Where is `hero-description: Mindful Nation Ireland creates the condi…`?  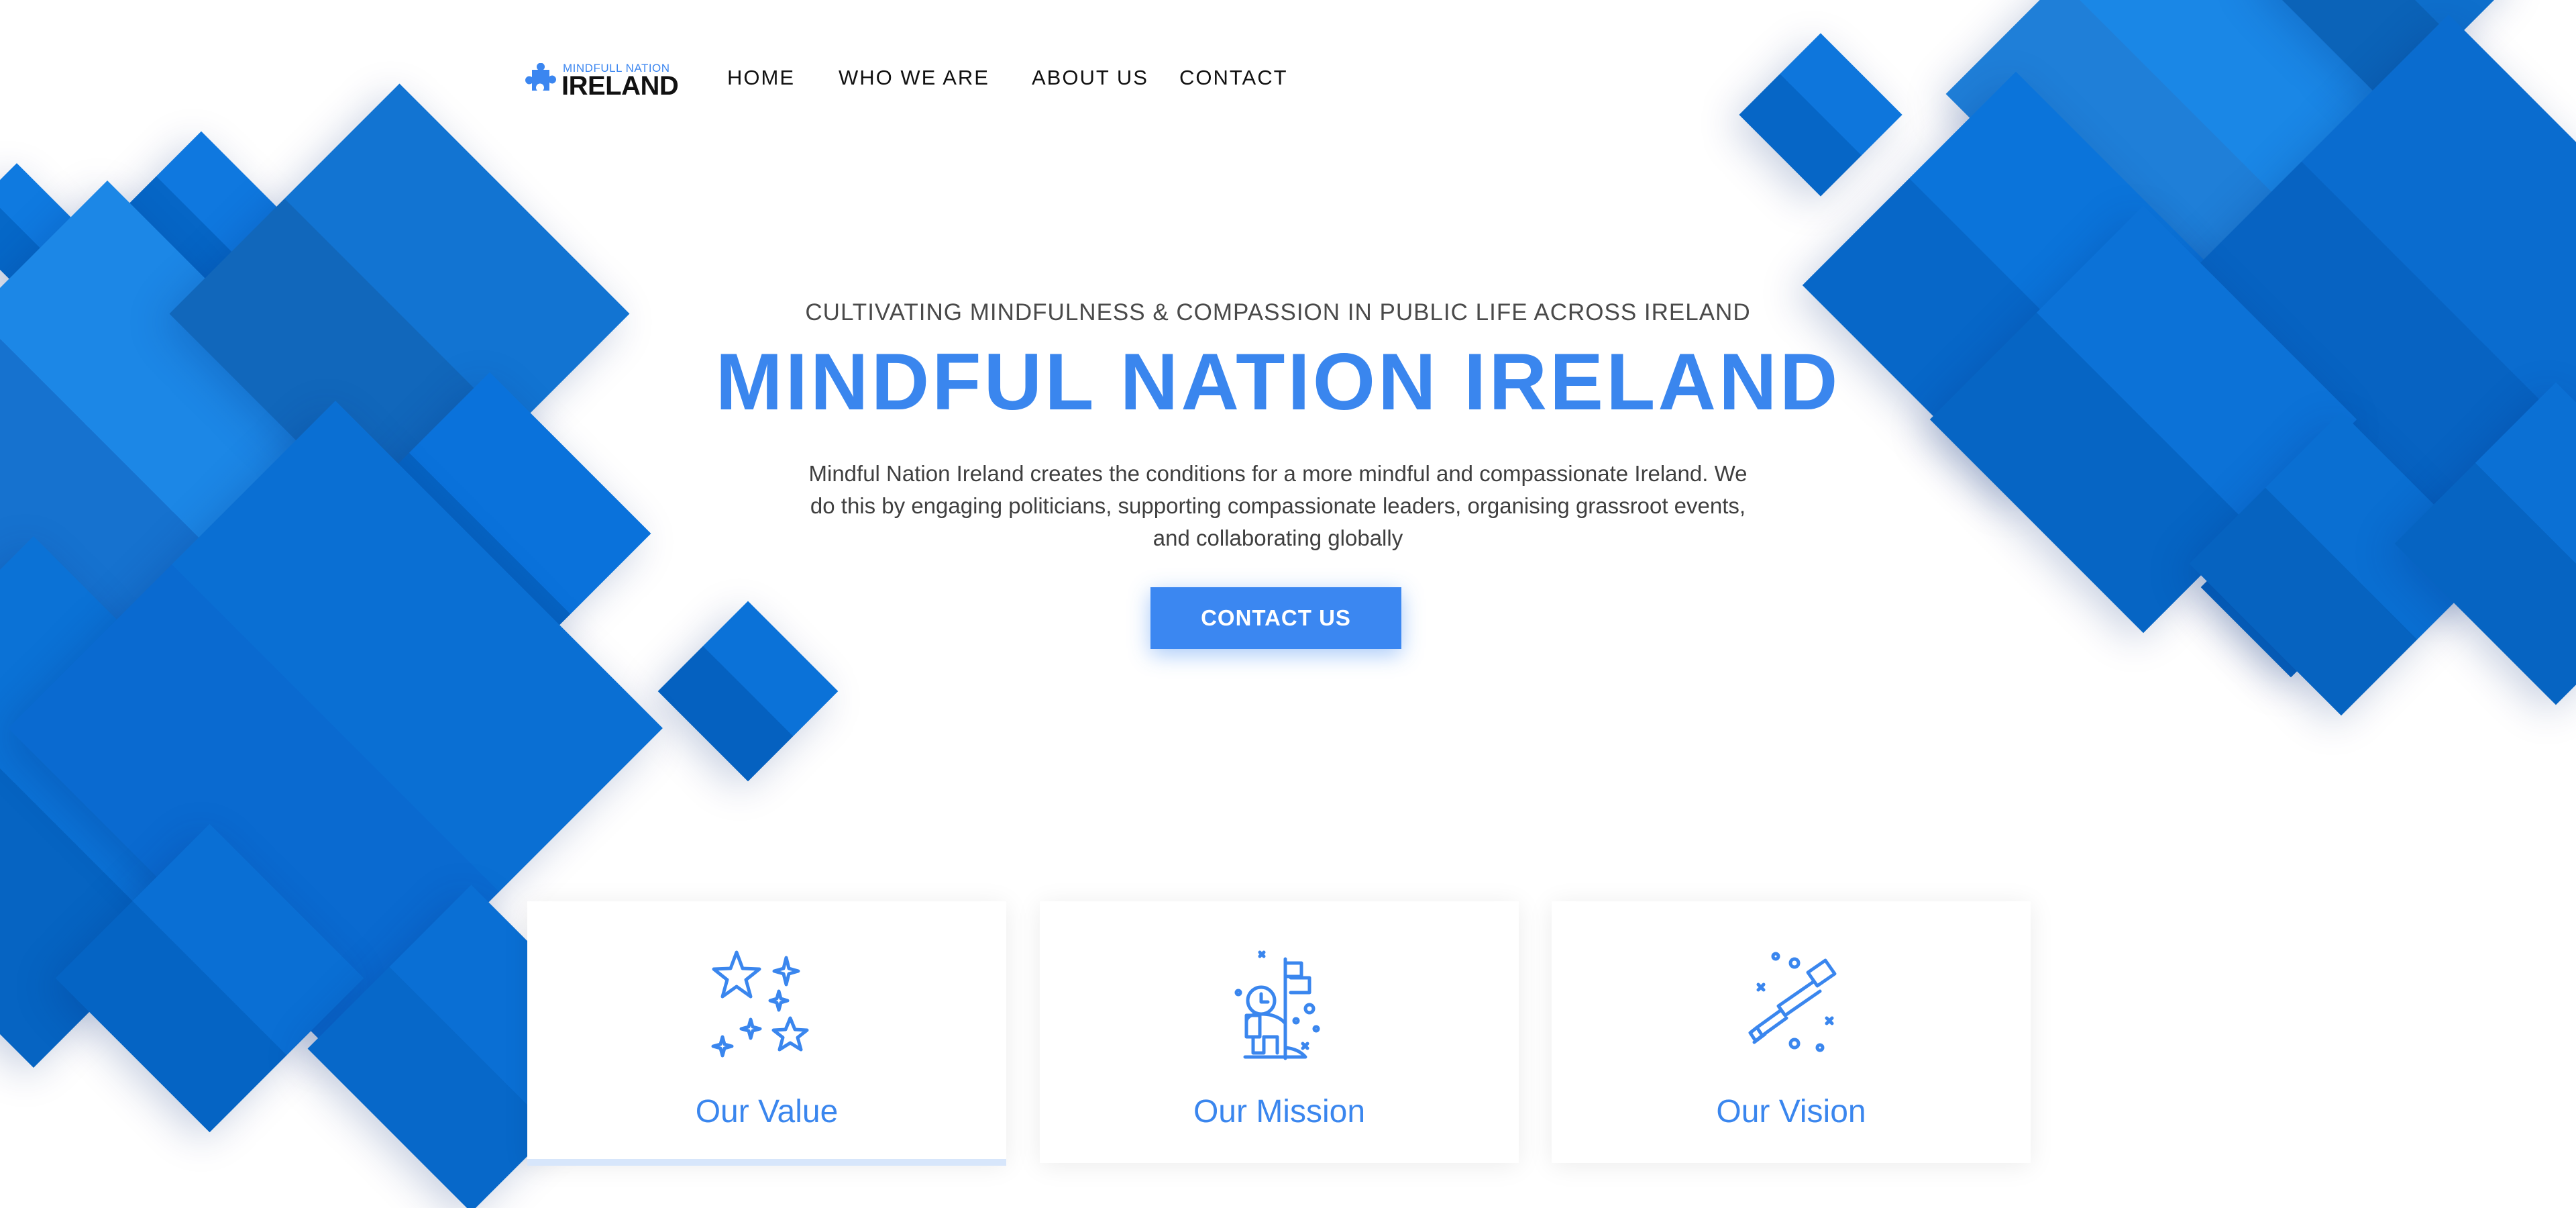 hero-description: Mindful Nation Ireland creates the condi… is located at coordinates (1278, 505).